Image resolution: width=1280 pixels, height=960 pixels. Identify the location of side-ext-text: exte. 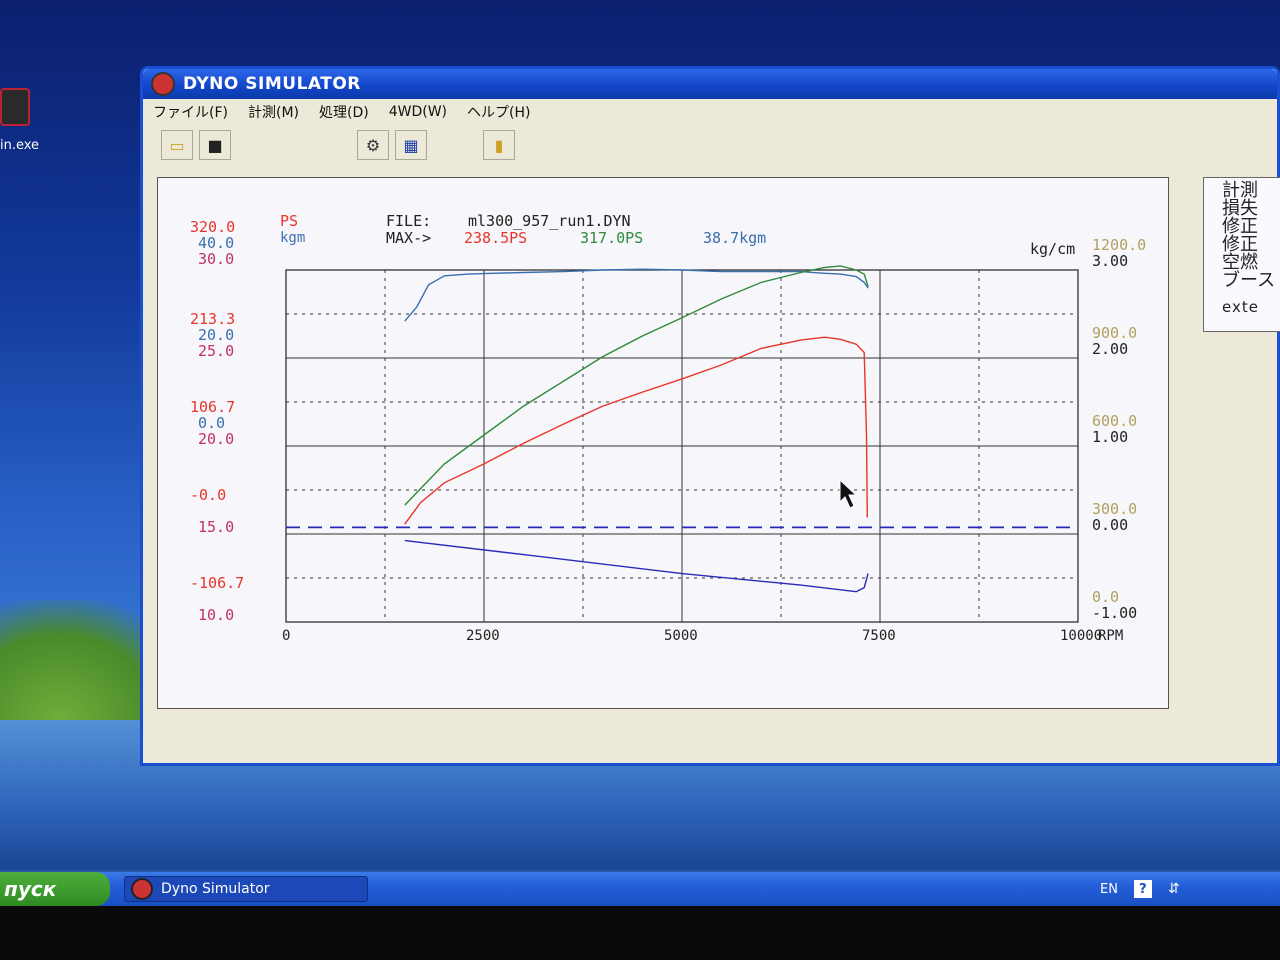
(1240, 307).